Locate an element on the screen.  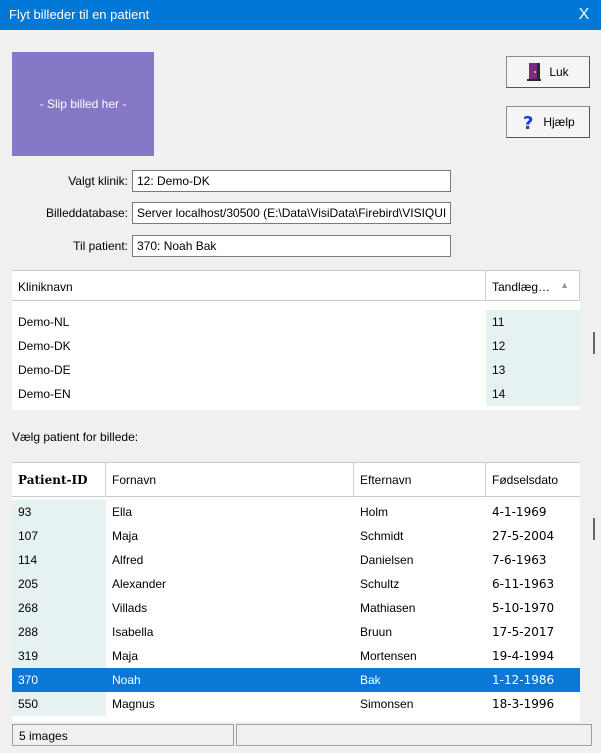
patient-scroll-thumb is located at coordinates (594, 529).